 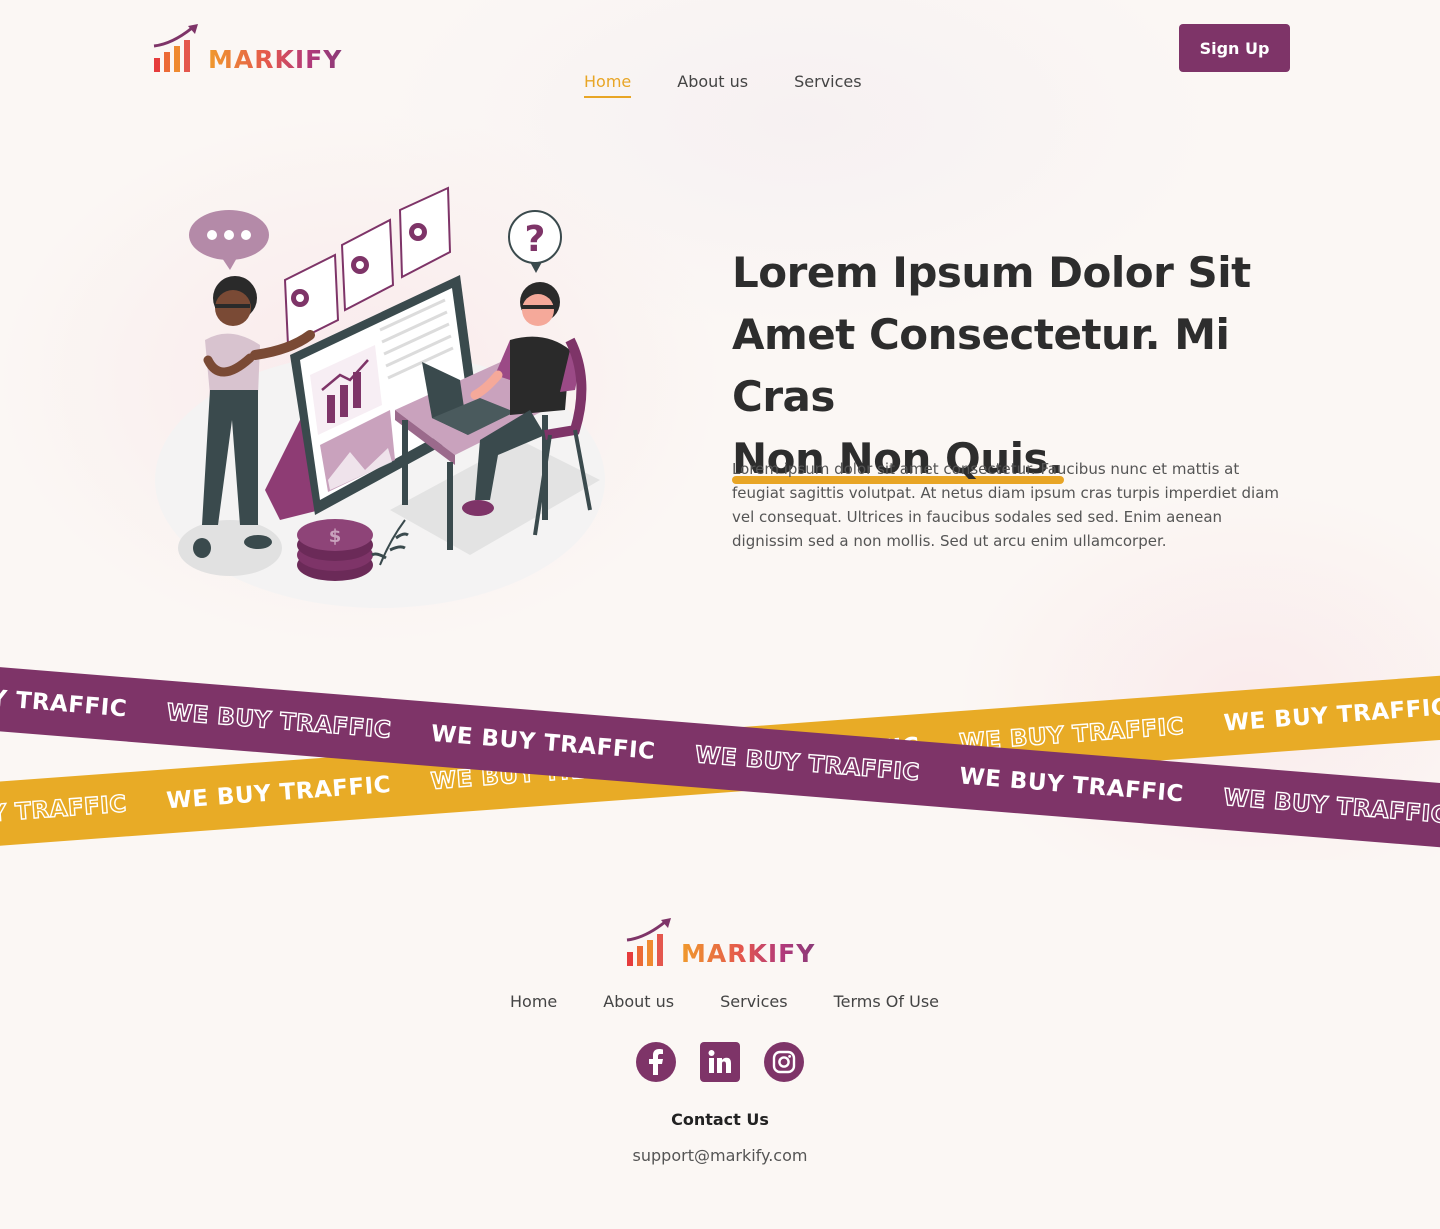 What do you see at coordinates (981, 365) in the screenshot?
I see `hero-title-line2: Amet Consectetur. Mi Cras` at bounding box center [981, 365].